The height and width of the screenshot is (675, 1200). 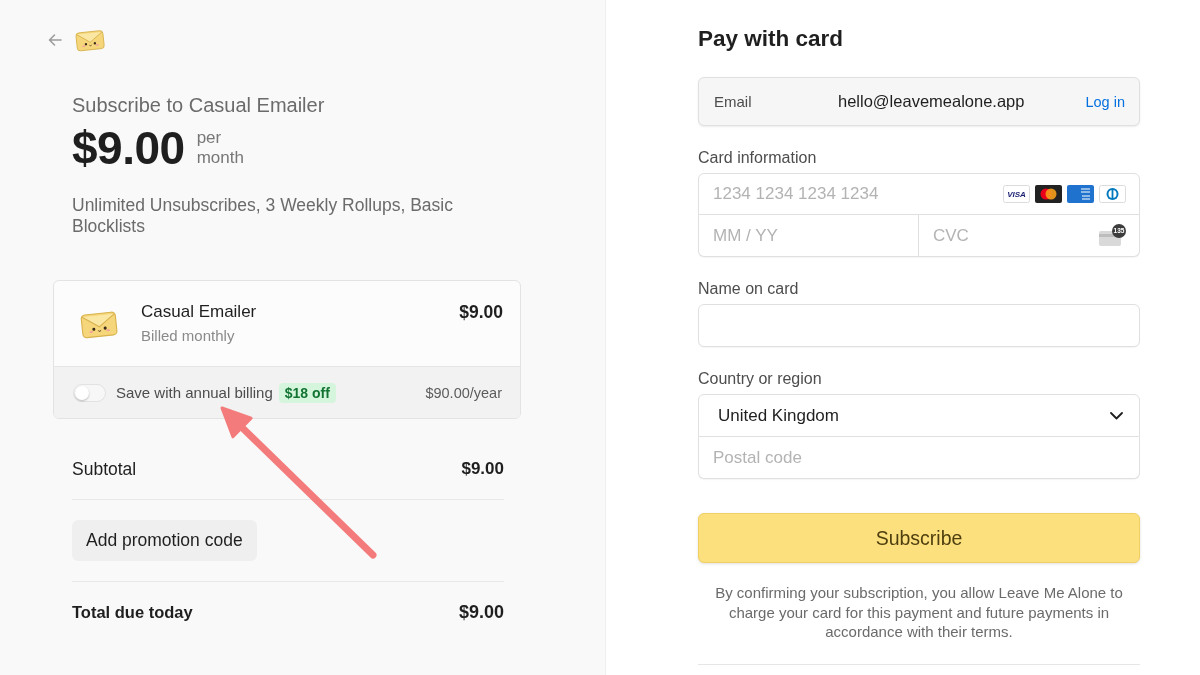 I want to click on chevron-down-icon, so click(x=1116, y=415).